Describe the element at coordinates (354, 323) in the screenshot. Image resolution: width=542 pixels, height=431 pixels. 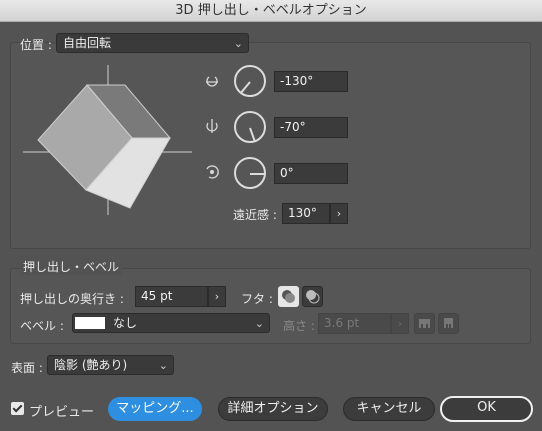
I see `height-field: 3.6 pt` at that location.